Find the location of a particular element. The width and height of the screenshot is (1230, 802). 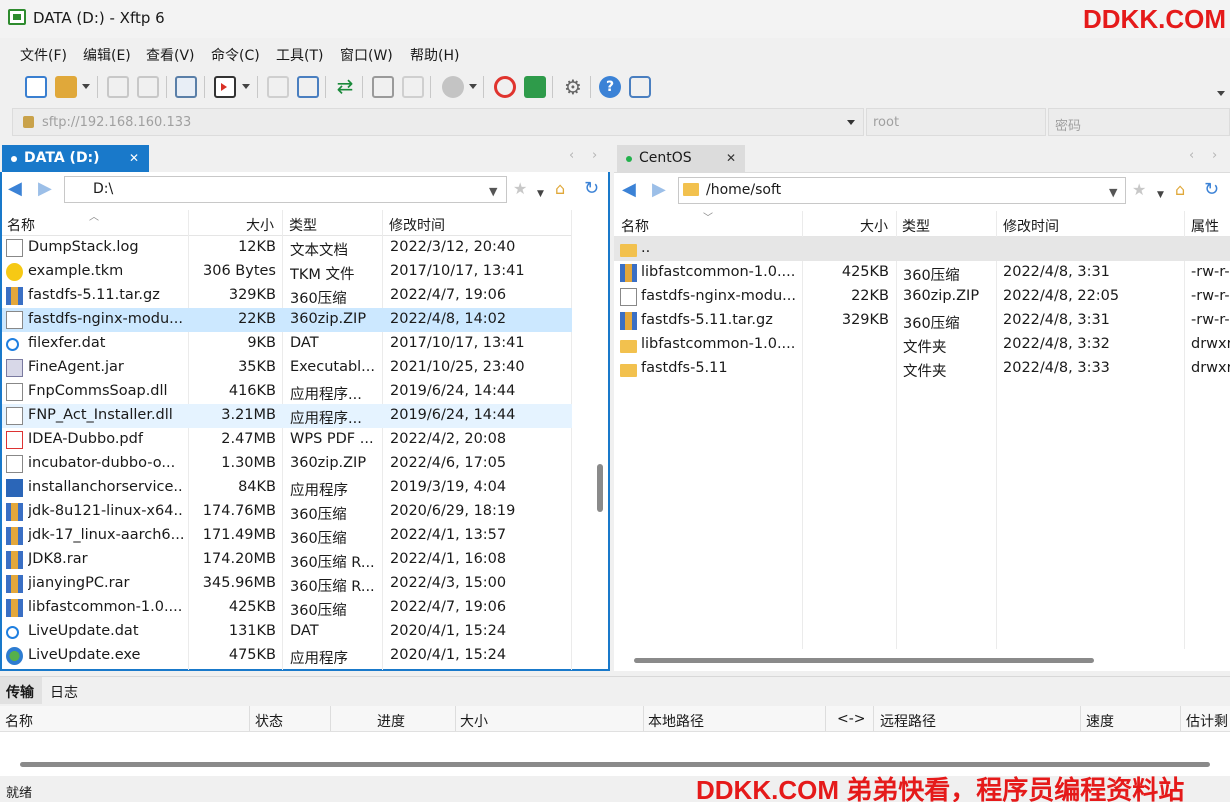

remote-bookmark-dropdown-icon: ▼ is located at coordinates (1160, 195).